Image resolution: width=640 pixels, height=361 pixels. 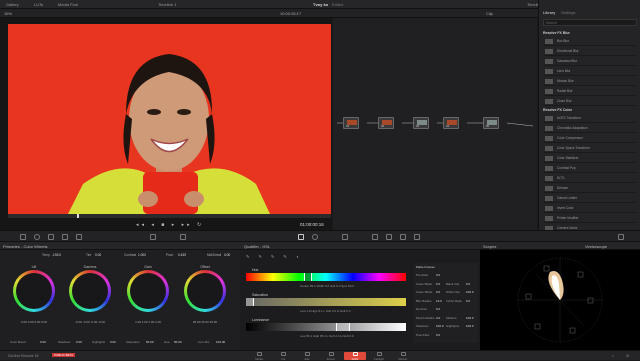 What do you see at coordinates (326, 302) in the screenshot?
I see `saturation-qualifier-bar` at bounding box center [326, 302].